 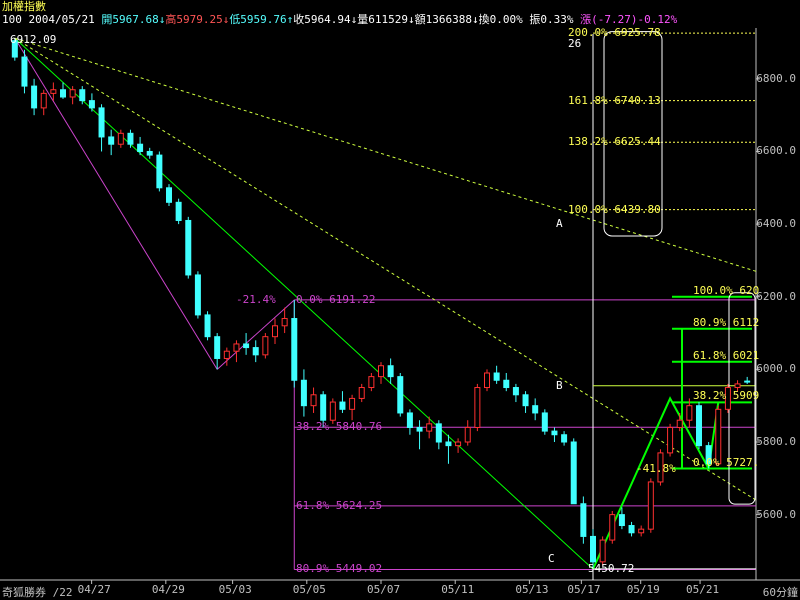 What do you see at coordinates (339, 427) in the screenshot?
I see `fib-label: 38.2% 5840.76` at bounding box center [339, 427].